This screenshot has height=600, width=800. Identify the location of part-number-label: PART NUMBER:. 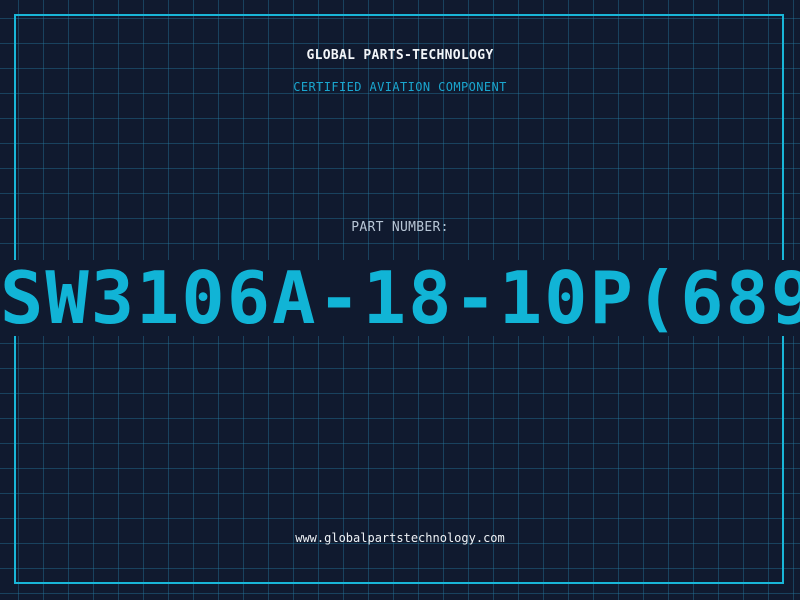
(400, 227).